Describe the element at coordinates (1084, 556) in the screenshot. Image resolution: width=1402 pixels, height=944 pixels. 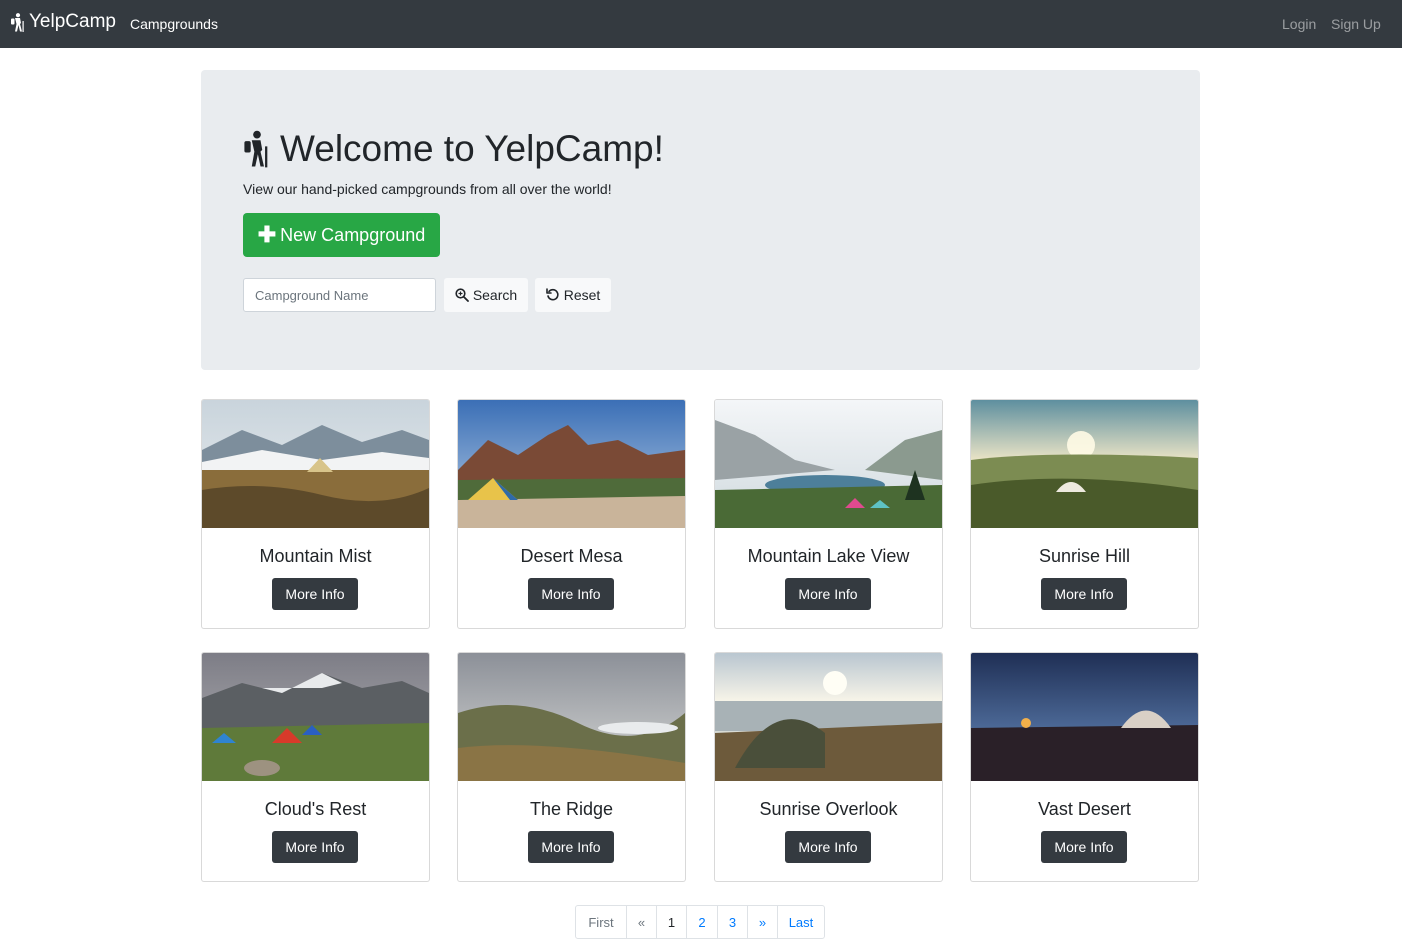
I see `campground-name: Sunrise Hill` at that location.